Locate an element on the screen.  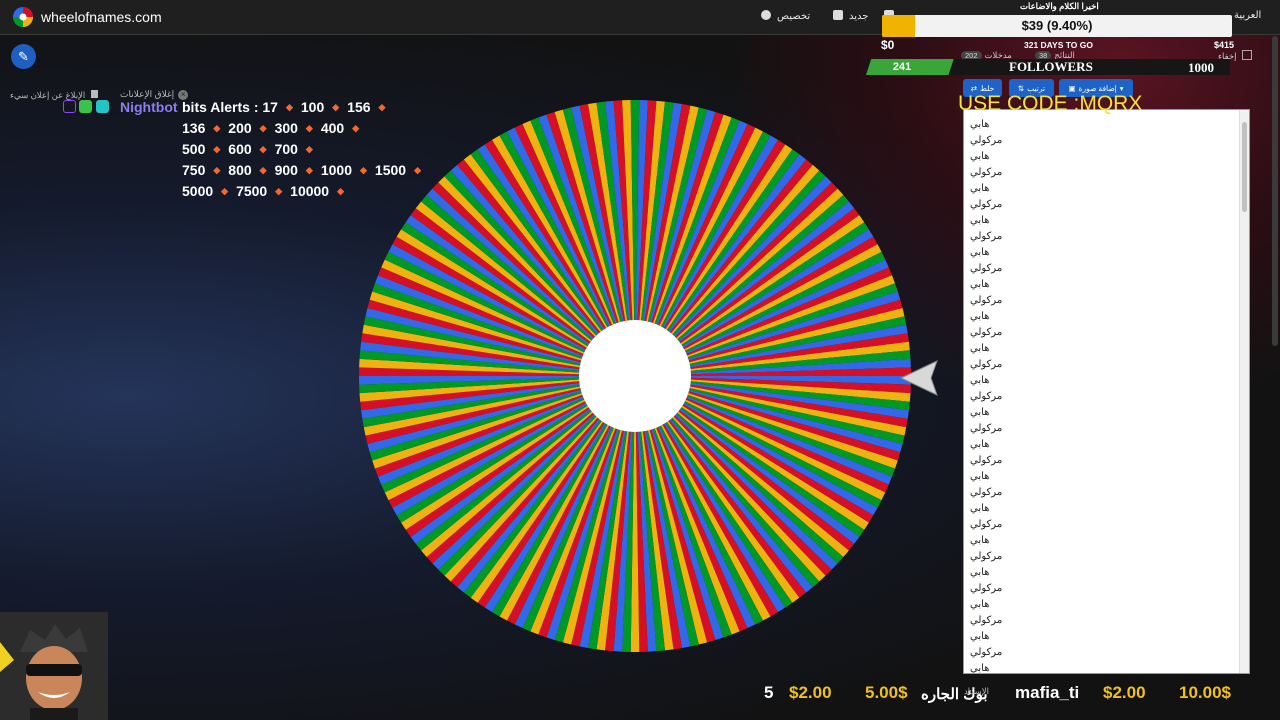
bits-value: 200 is located at coordinates (240, 128).